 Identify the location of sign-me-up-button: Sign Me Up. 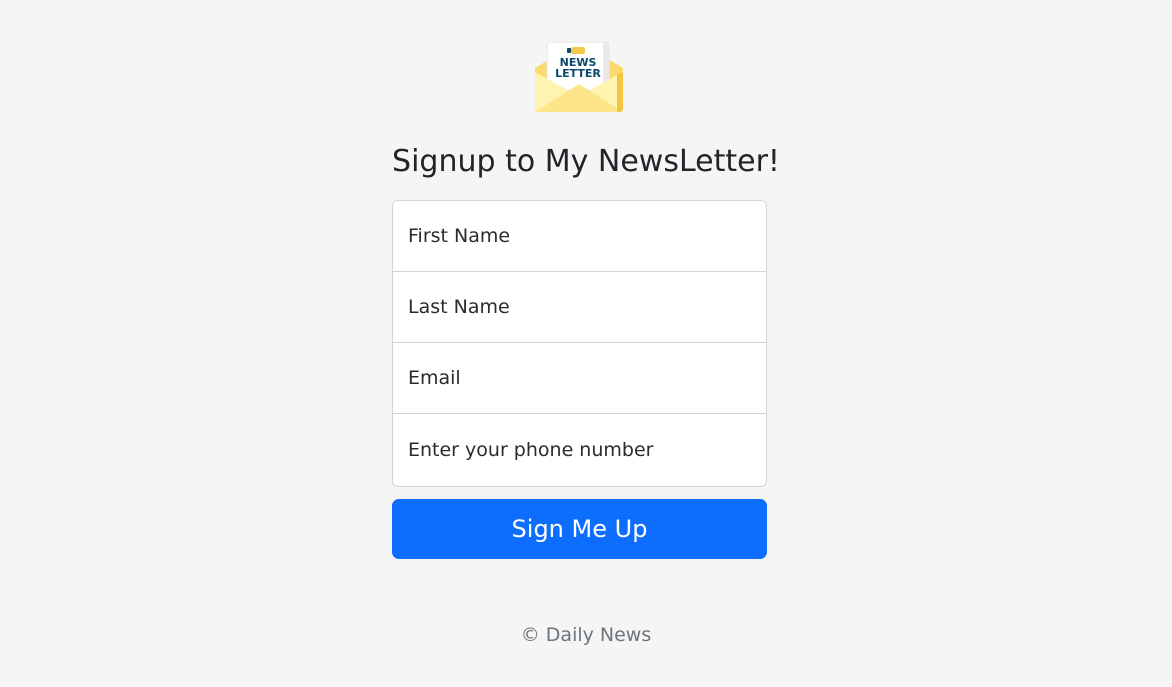
(579, 529).